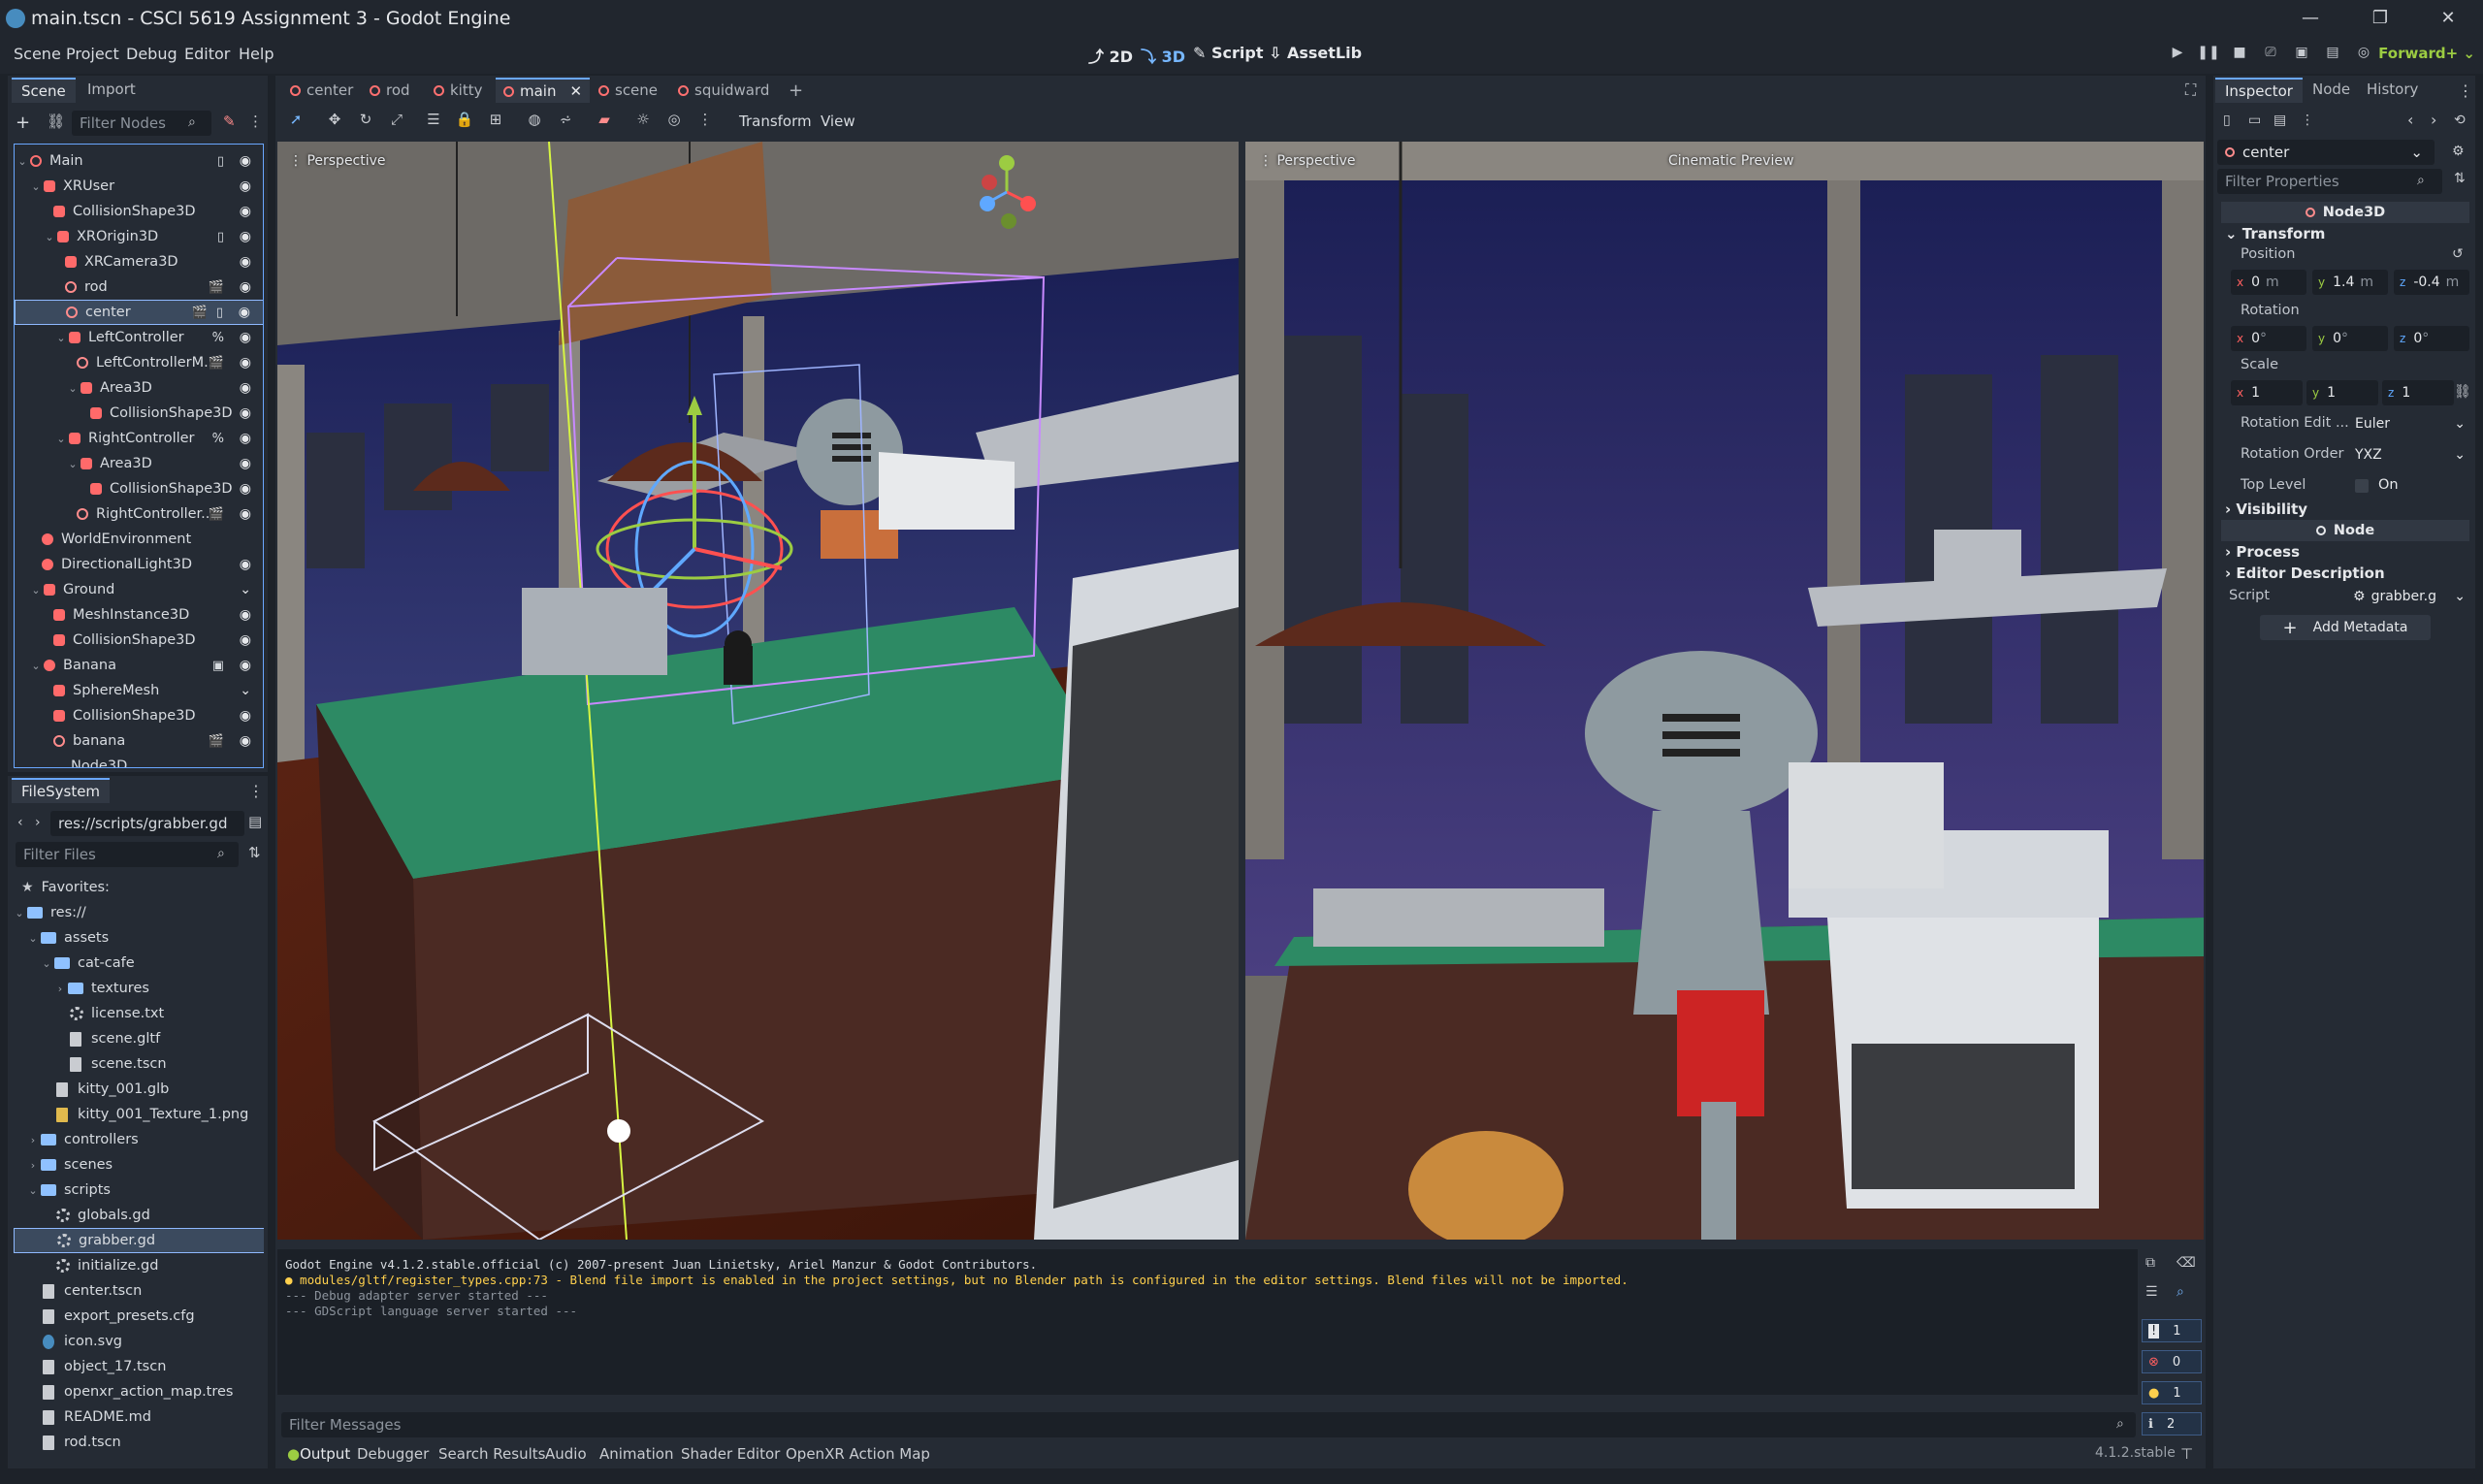 This screenshot has width=2483, height=1484. What do you see at coordinates (2259, 90) in the screenshot?
I see `tab-inspector: Inspector` at bounding box center [2259, 90].